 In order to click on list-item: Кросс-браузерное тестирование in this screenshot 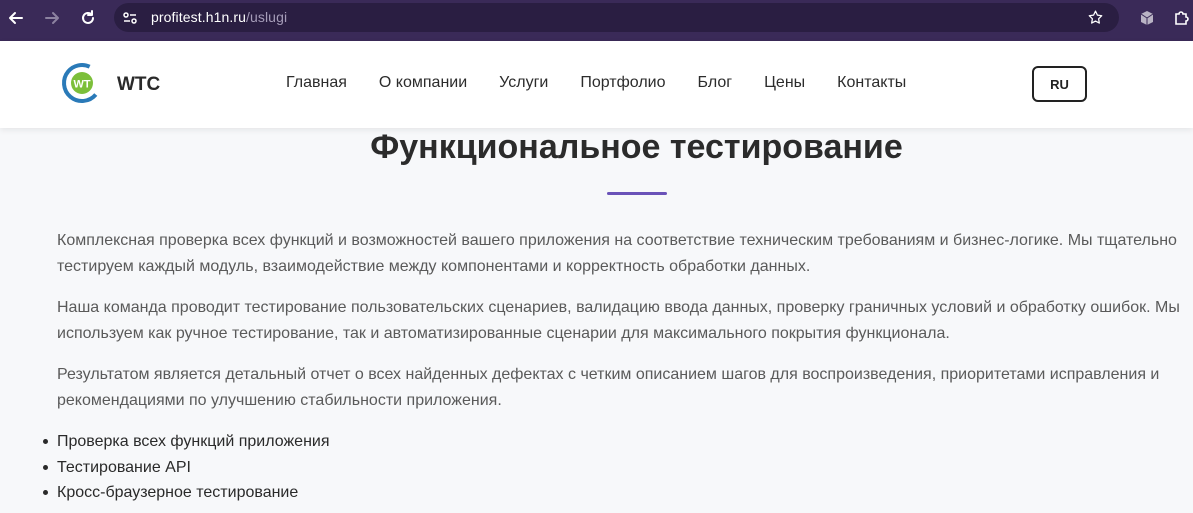, I will do `click(186, 493)`.